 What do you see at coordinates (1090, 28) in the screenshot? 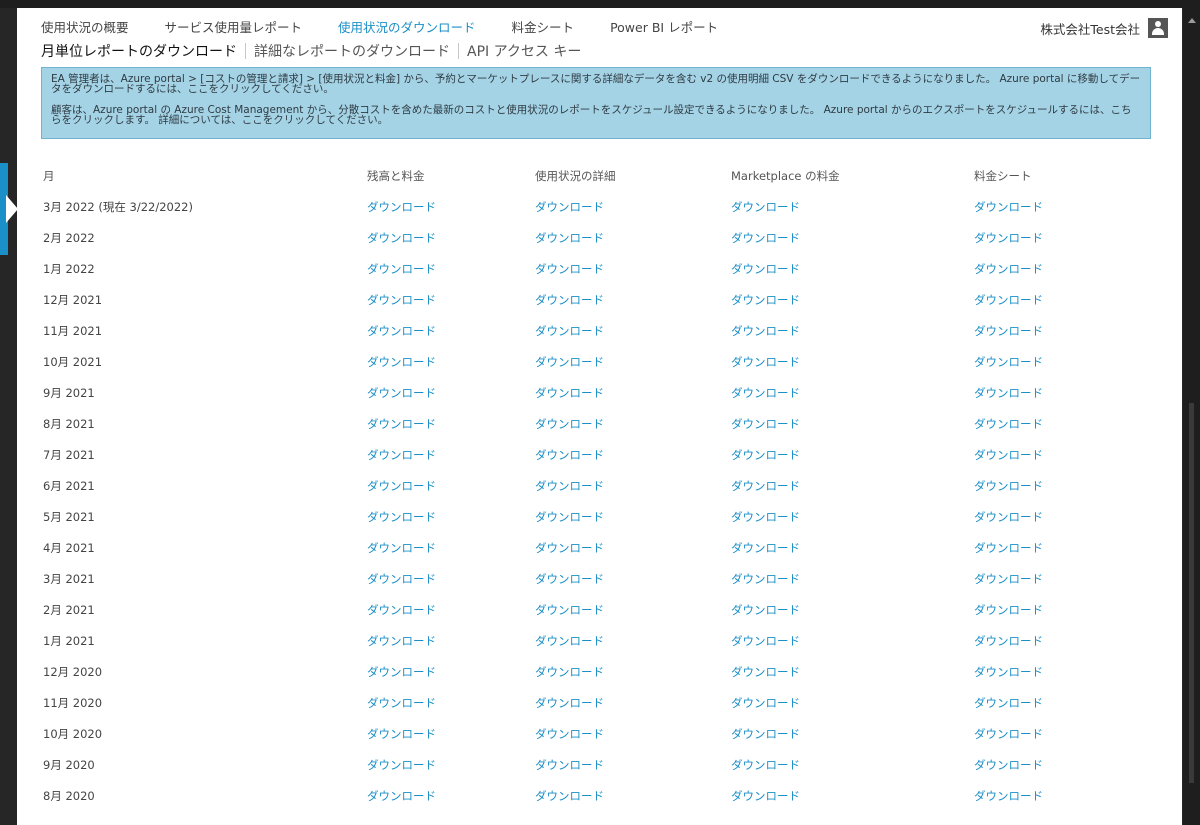
I see `org-name: 株式会社Test会社` at bounding box center [1090, 28].